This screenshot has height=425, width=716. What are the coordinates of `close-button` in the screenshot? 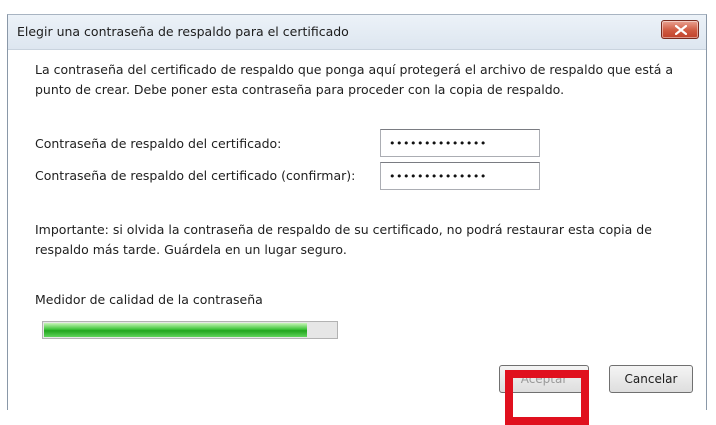 It's located at (680, 29).